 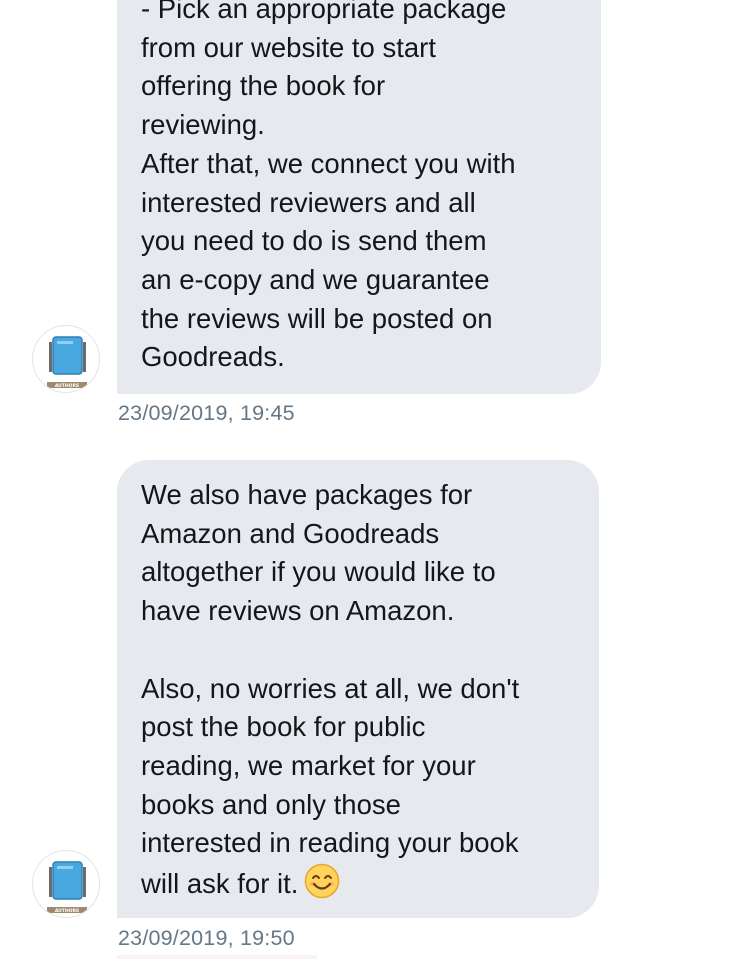 I want to click on message-timestamp: 23/09/2019, 19:50, so click(x=206, y=938).